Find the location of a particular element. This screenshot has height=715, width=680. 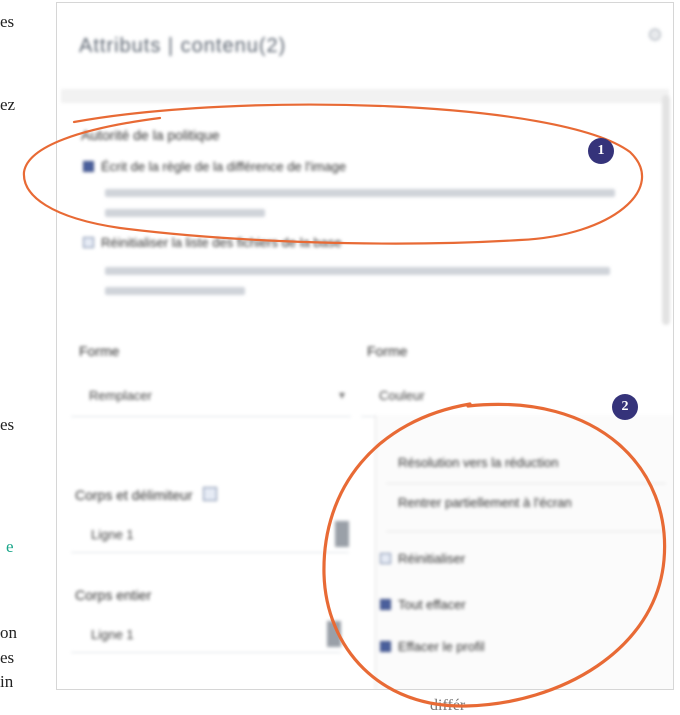

annotation-badge-1: 1 is located at coordinates (601, 151).